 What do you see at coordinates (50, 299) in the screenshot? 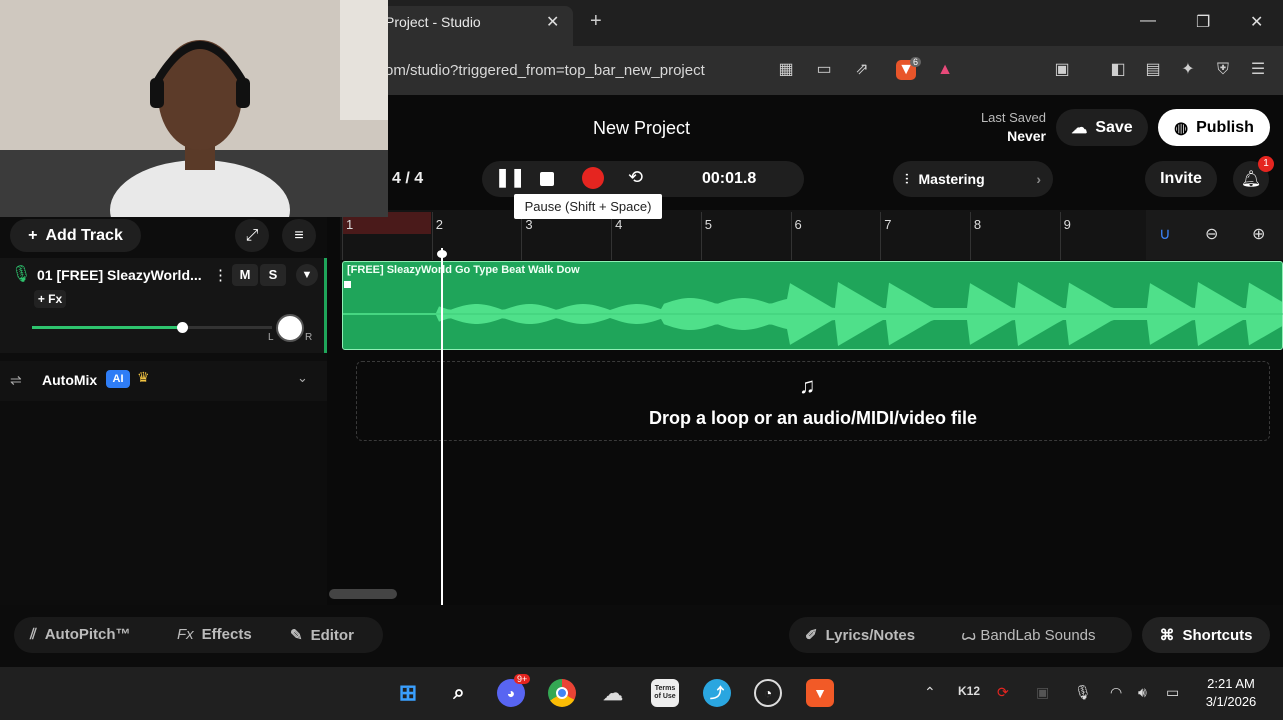
I see `add-fx-button: + Fx` at bounding box center [50, 299].